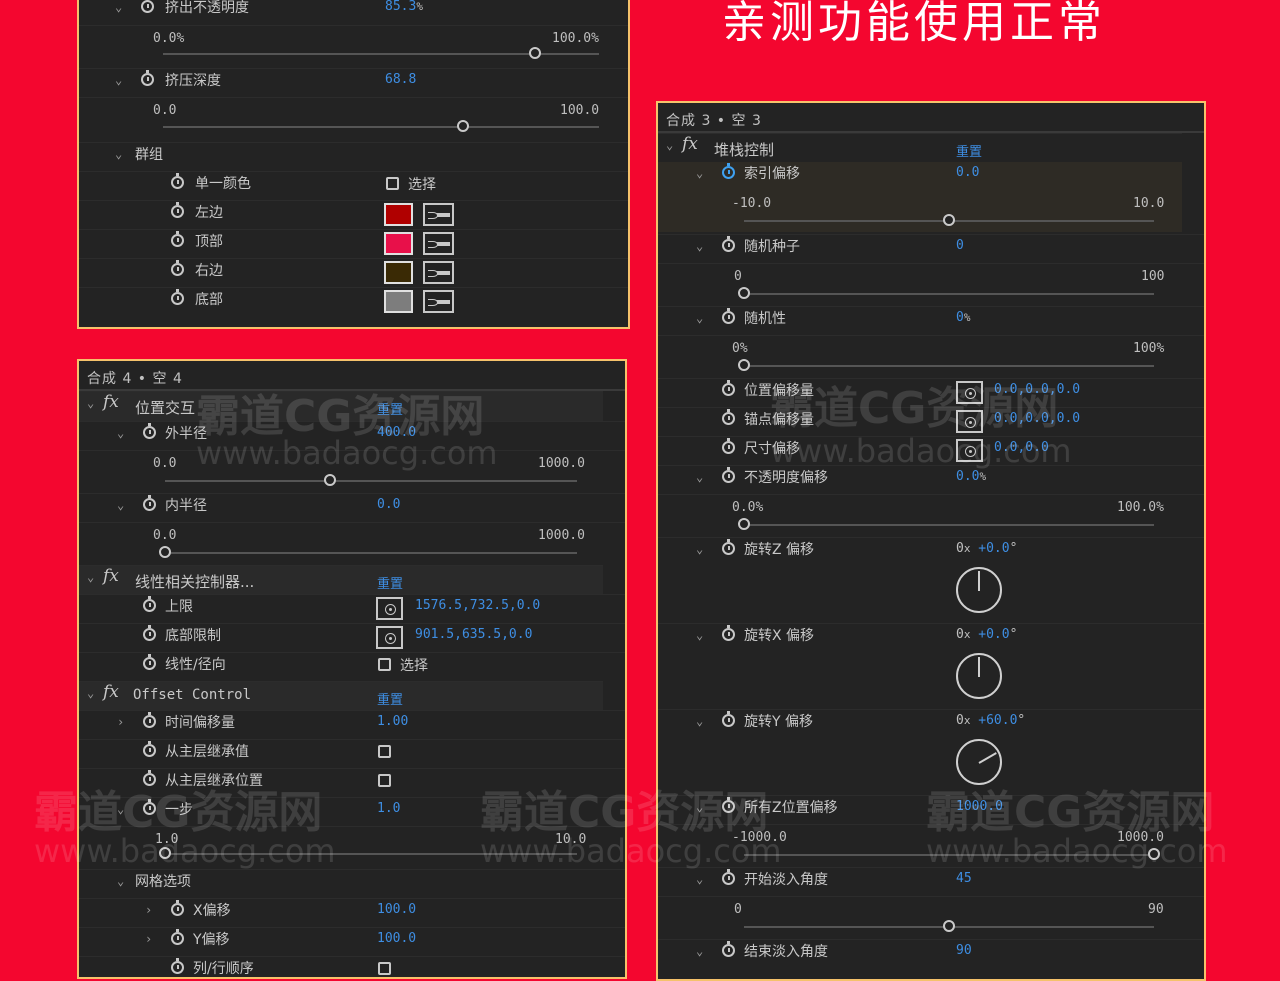 The image size is (1280, 981). Describe the element at coordinates (477, 605) in the screenshot. I see `property-value: 1576.5,732.5,0.0` at that location.